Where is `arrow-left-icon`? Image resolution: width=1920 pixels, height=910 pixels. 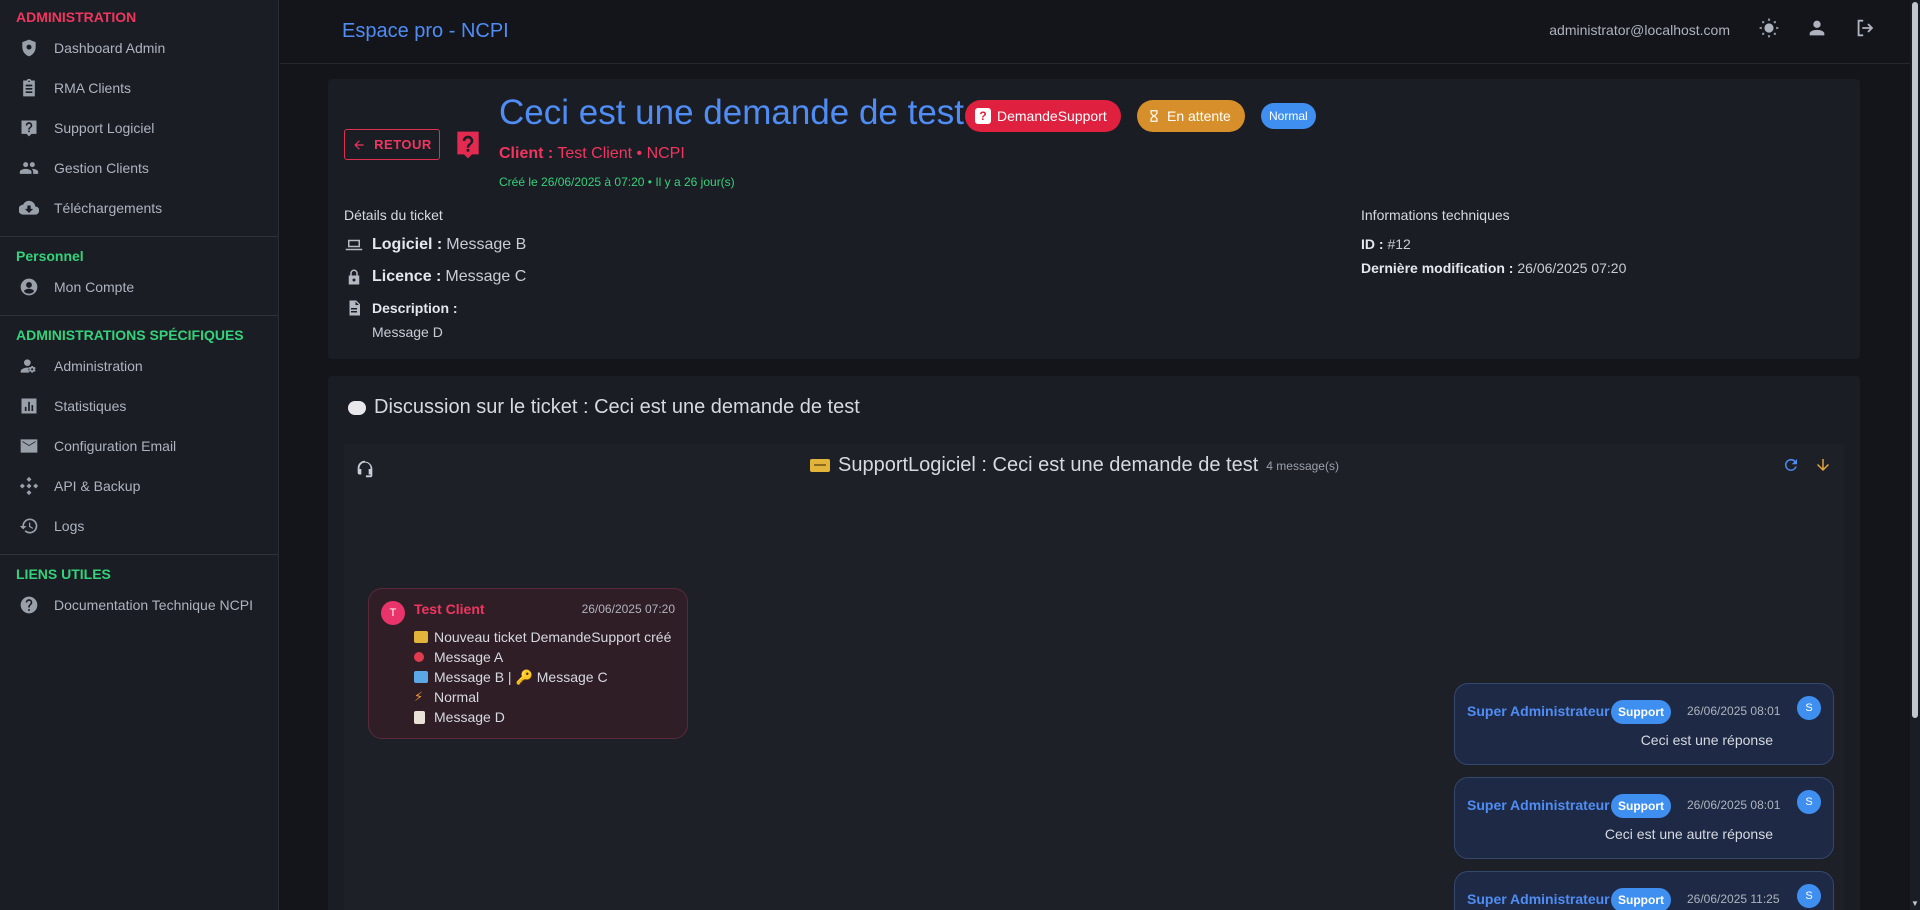 arrow-left-icon is located at coordinates (359, 144).